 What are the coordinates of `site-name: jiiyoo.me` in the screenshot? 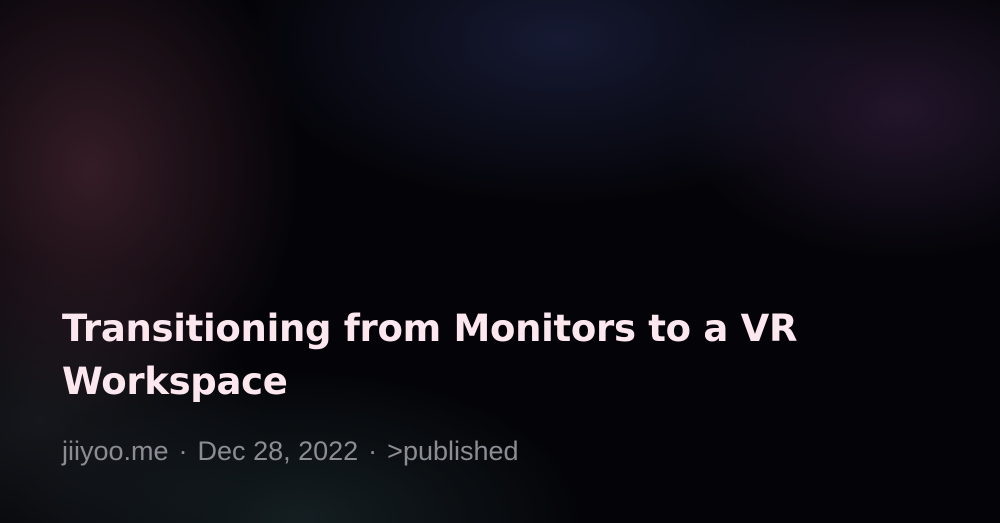 It's located at (115, 451).